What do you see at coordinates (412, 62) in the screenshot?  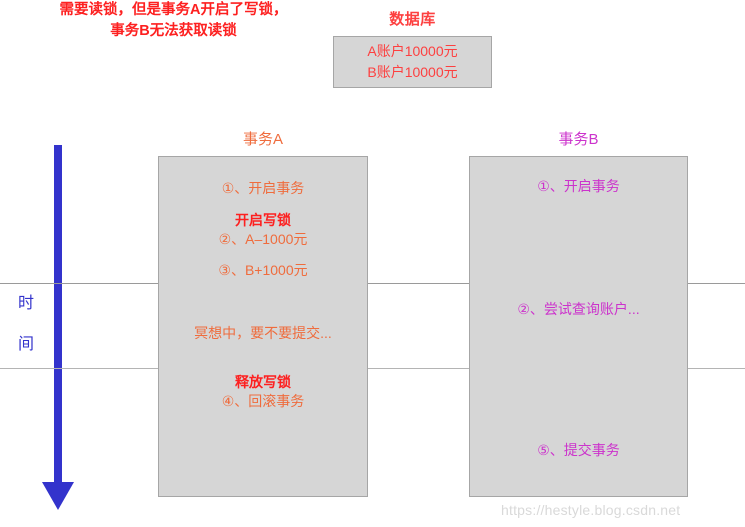 I see `database-box: A账户10000元 B账户10000元` at bounding box center [412, 62].